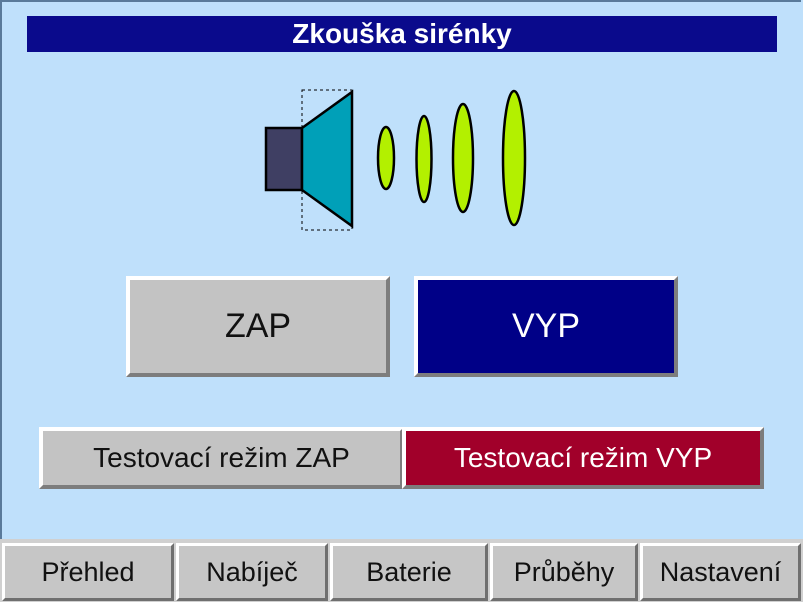 The width and height of the screenshot is (803, 602). Describe the element at coordinates (583, 458) in the screenshot. I see `test-mode-off-button: Testovací režim VYP` at that location.